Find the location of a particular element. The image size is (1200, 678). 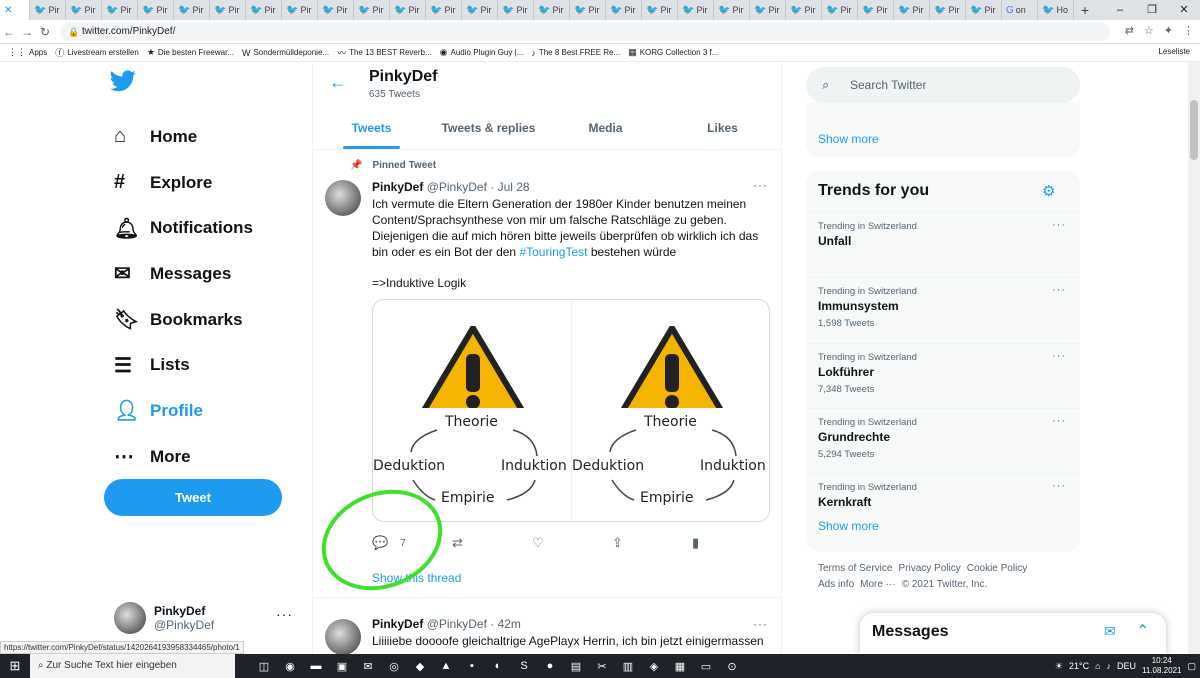

new-tab-icon: + is located at coordinates (1085, 10).